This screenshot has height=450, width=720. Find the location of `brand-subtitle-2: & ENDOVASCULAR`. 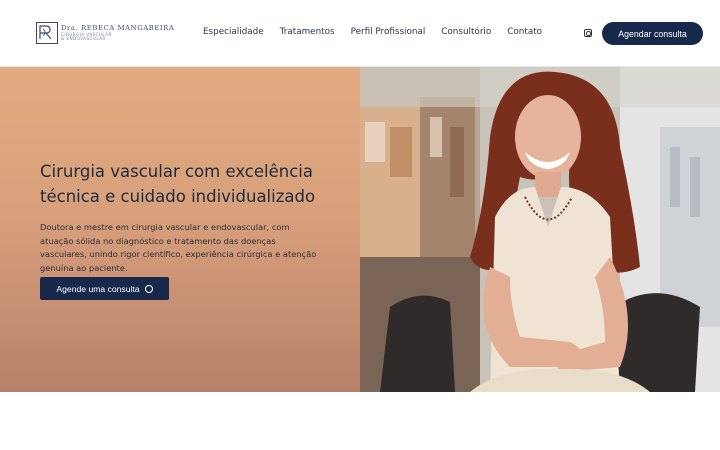

brand-subtitle-2: & ENDOVASCULAR is located at coordinates (83, 38).